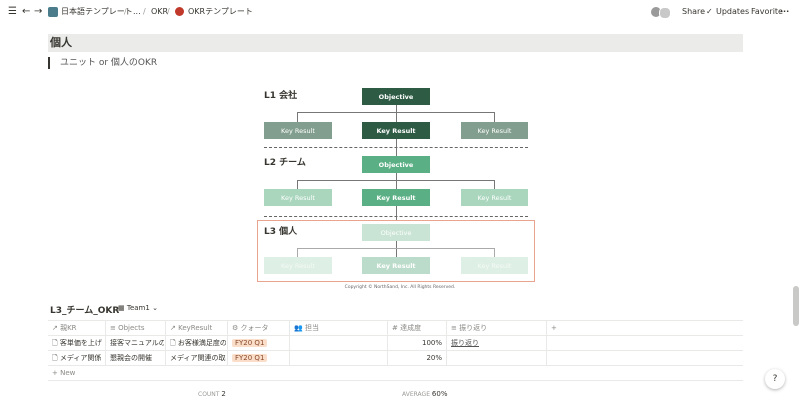 The image size is (800, 404). Describe the element at coordinates (38, 12) in the screenshot. I see `arrow-right-icon: →` at that location.